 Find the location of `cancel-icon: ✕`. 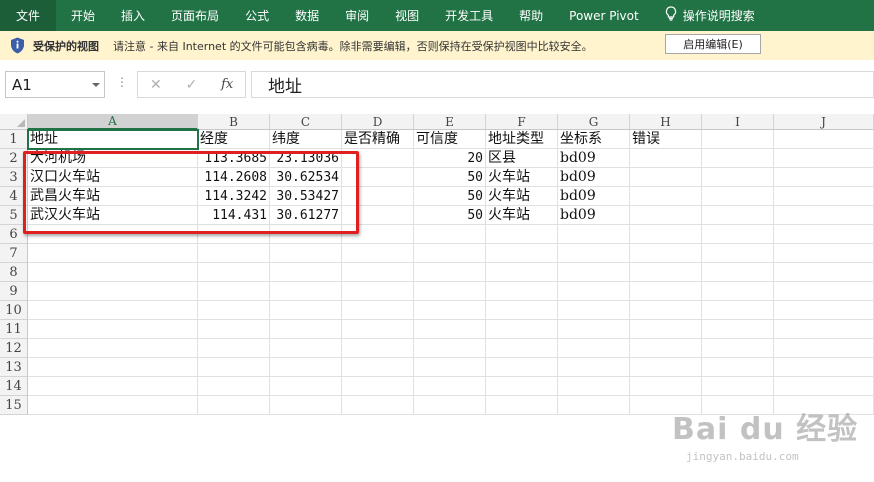

cancel-icon: ✕ is located at coordinates (156, 85).